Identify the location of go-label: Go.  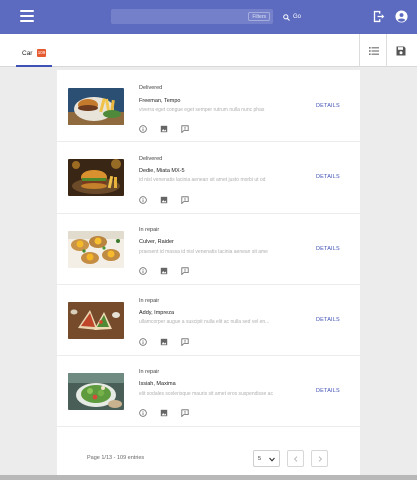
(297, 17).